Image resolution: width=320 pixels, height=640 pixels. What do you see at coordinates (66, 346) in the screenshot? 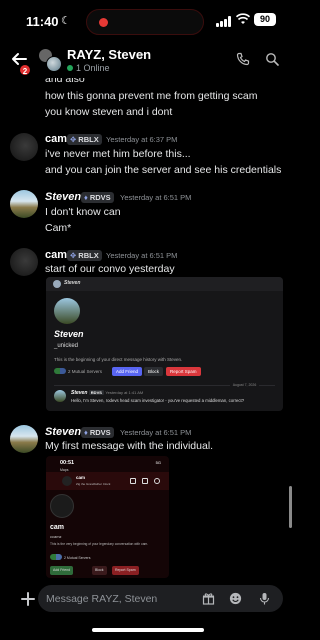
I see `profile-username: _unicked` at bounding box center [66, 346].